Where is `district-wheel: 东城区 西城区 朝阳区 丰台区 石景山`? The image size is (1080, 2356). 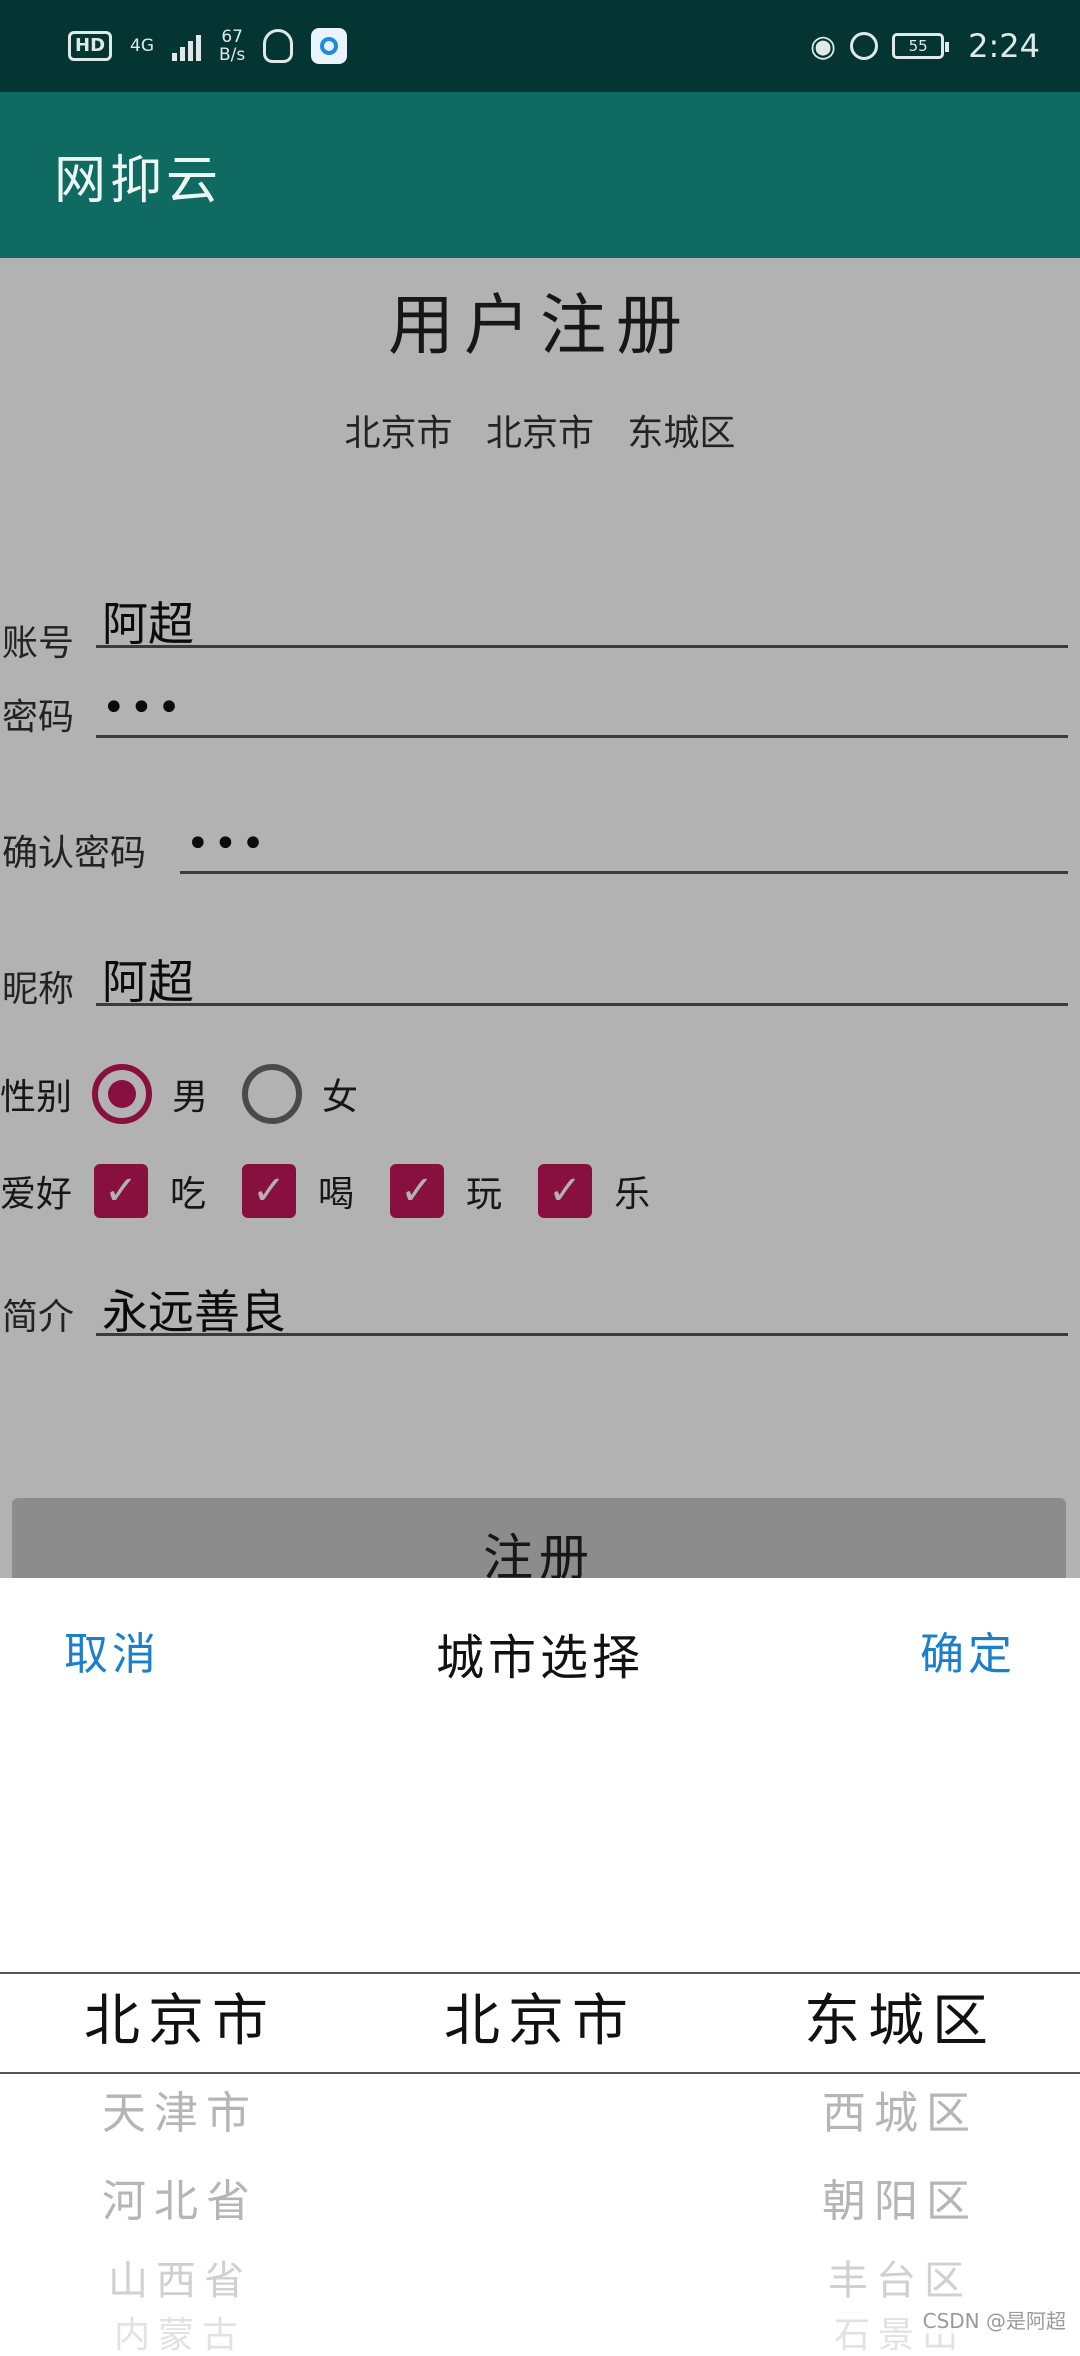
district-wheel: 东城区 西城区 朝阳区 丰台区 石景山 is located at coordinates (900, 2165).